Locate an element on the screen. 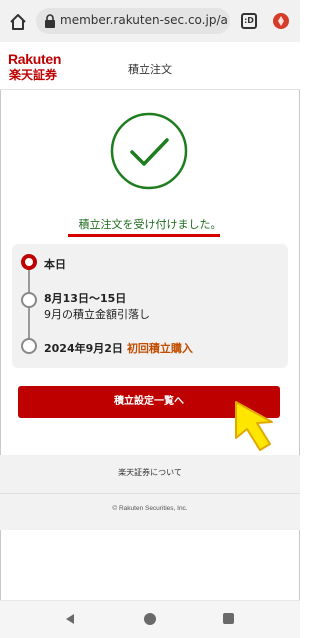 The image size is (320, 638). copyright-text: © Rakuten Securities, Inc. is located at coordinates (150, 508).